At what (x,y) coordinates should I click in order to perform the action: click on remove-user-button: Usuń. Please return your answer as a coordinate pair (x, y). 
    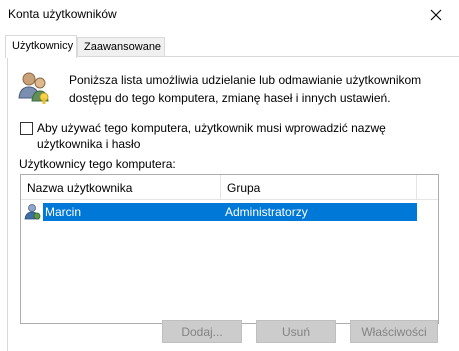
    Looking at the image, I should click on (296, 331).